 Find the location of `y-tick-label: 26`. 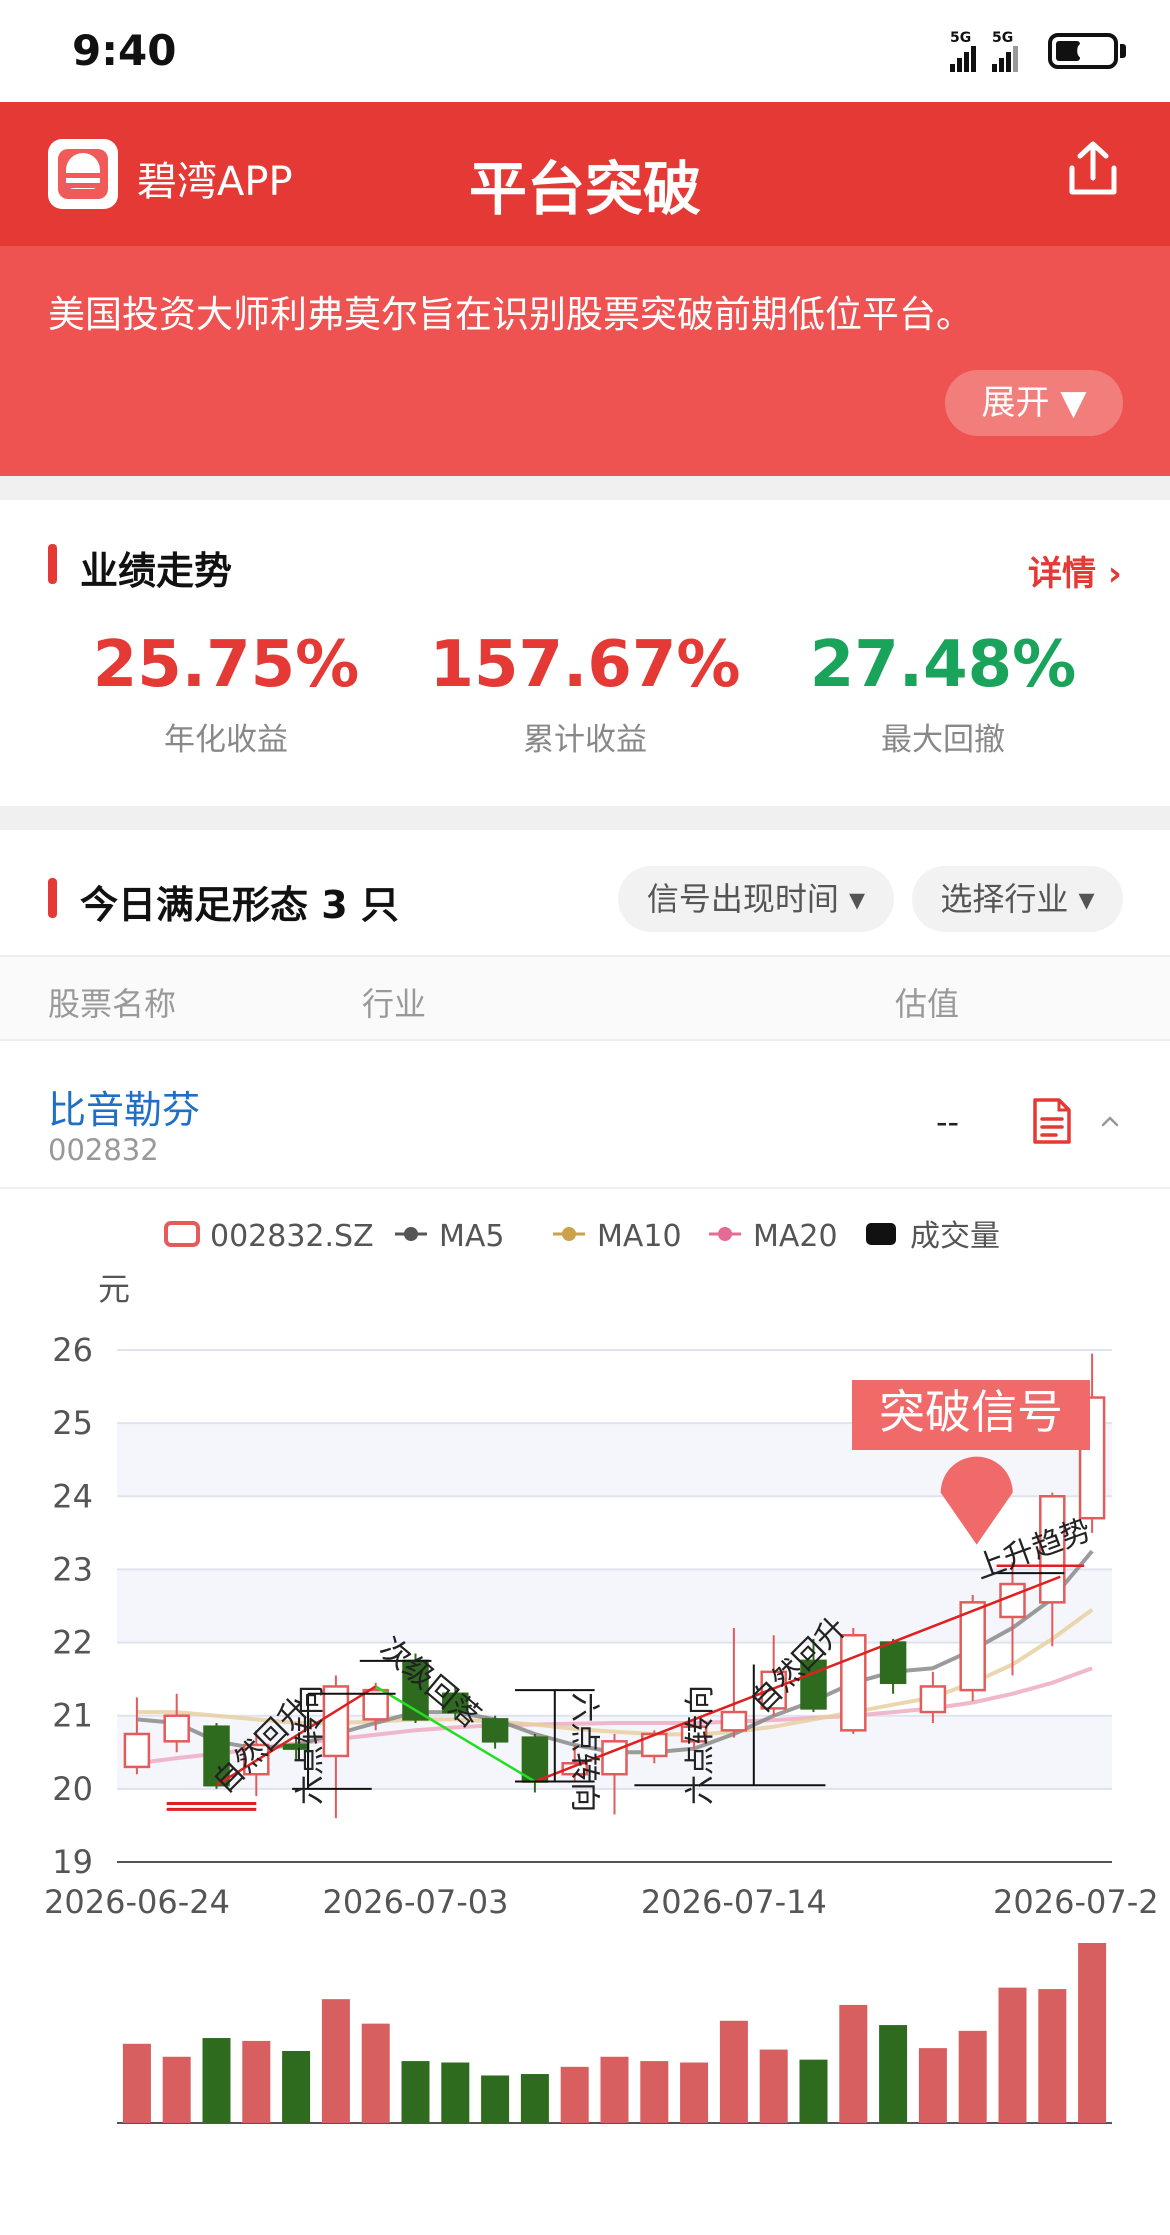

y-tick-label: 26 is located at coordinates (72, 1350).